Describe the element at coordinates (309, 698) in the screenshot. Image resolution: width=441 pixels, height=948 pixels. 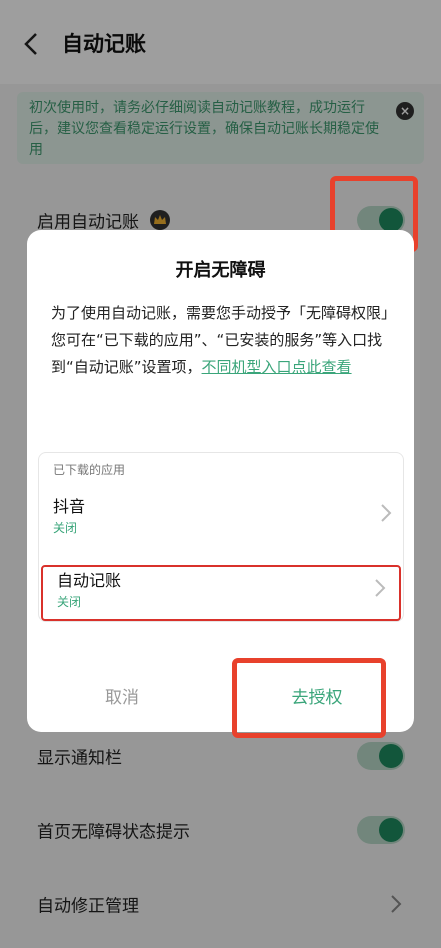
I see `highlight-box-authorize` at that location.